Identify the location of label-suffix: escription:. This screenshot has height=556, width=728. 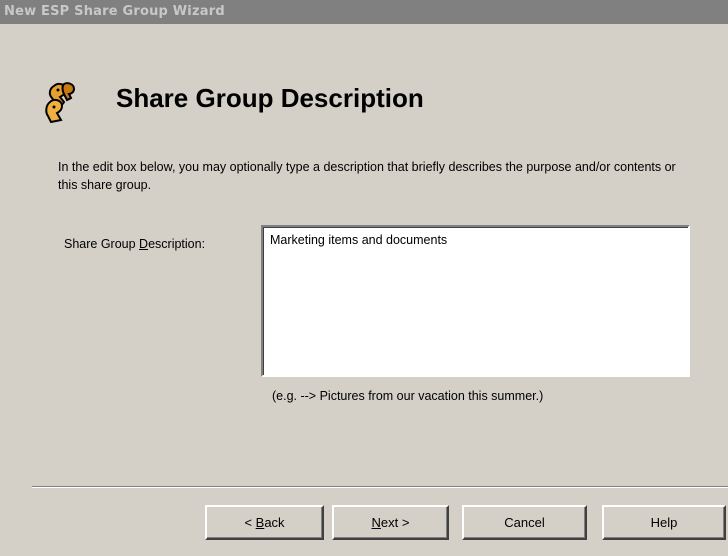
(177, 244).